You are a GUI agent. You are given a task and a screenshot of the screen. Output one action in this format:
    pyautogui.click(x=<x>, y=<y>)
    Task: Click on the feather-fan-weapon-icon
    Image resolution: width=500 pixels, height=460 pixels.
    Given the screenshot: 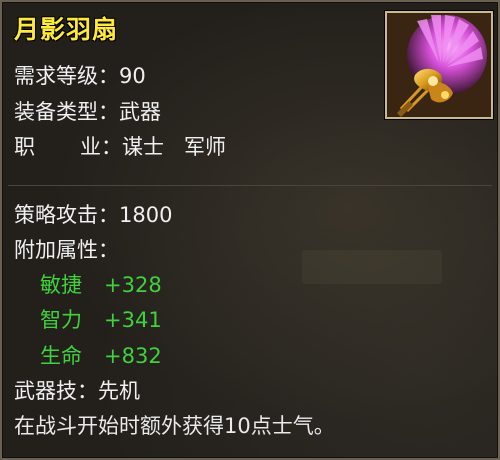 What is the action you would take?
    pyautogui.click(x=439, y=65)
    